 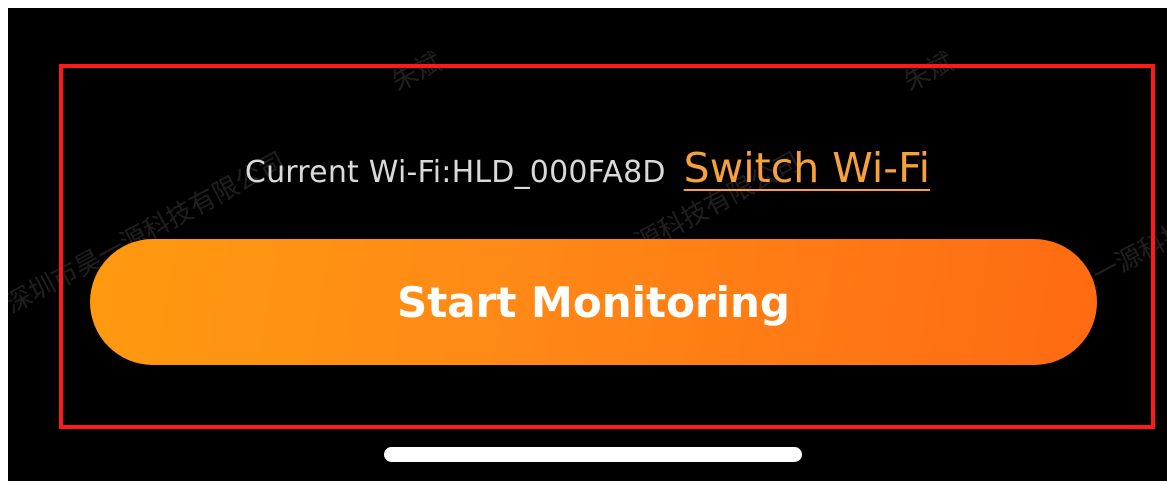 I want to click on start-monitoring-label: Start Monitoring, so click(x=593, y=302).